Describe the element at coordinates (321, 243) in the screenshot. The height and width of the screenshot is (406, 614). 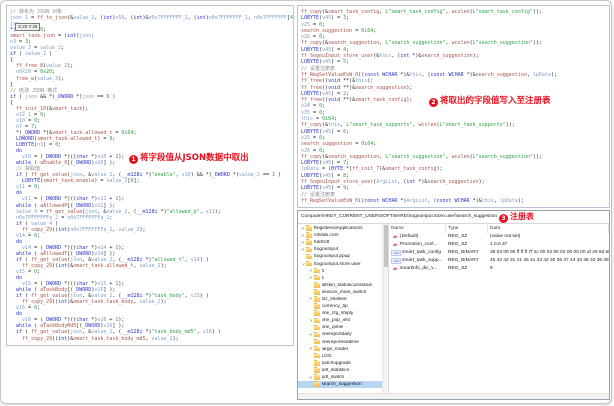
I see `tree-item-label: SatSoft` at that location.